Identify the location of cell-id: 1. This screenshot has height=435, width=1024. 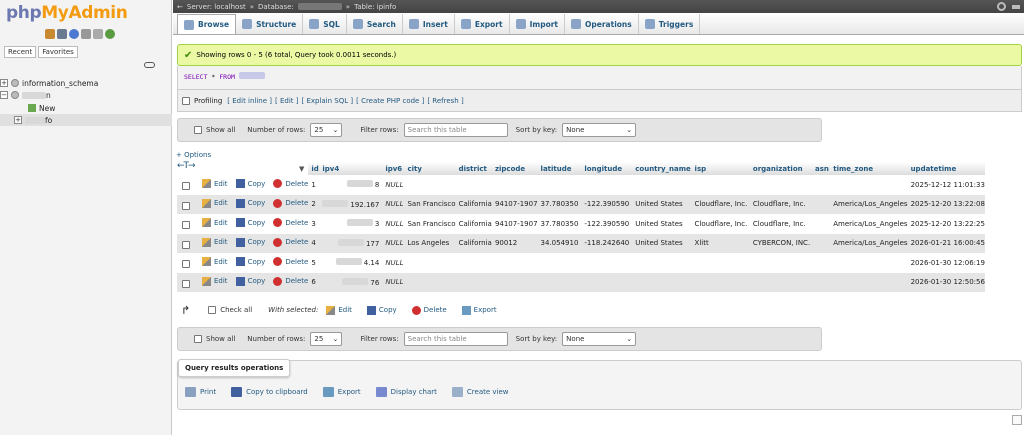
(314, 185).